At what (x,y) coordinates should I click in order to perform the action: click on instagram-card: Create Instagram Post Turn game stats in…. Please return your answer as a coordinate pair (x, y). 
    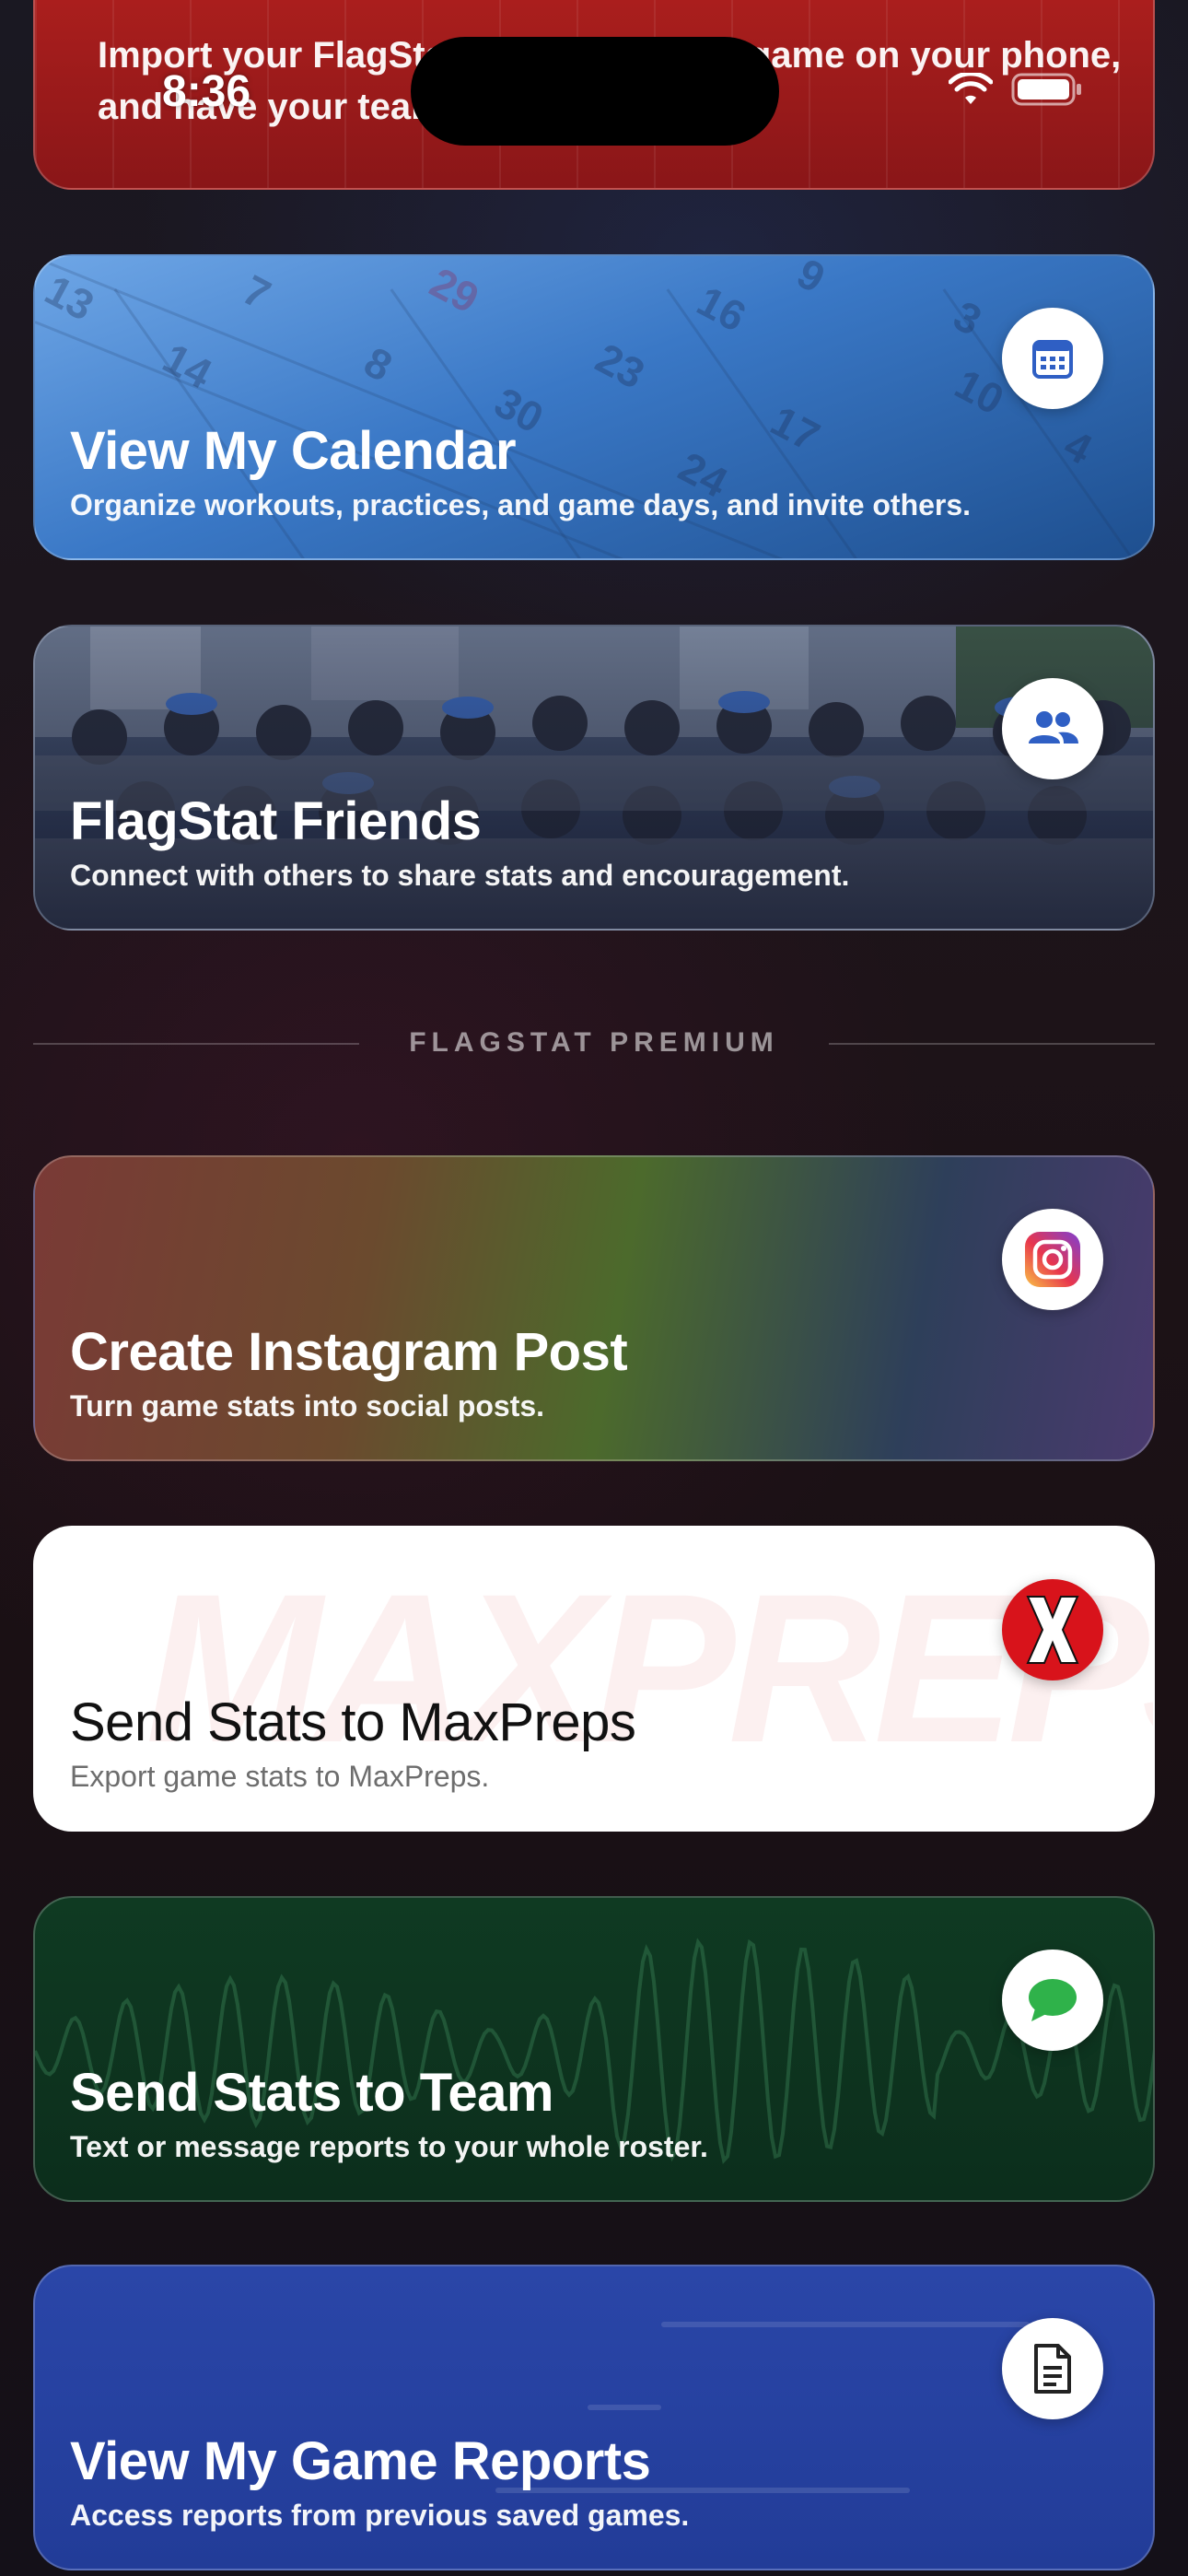
    Looking at the image, I should click on (594, 1308).